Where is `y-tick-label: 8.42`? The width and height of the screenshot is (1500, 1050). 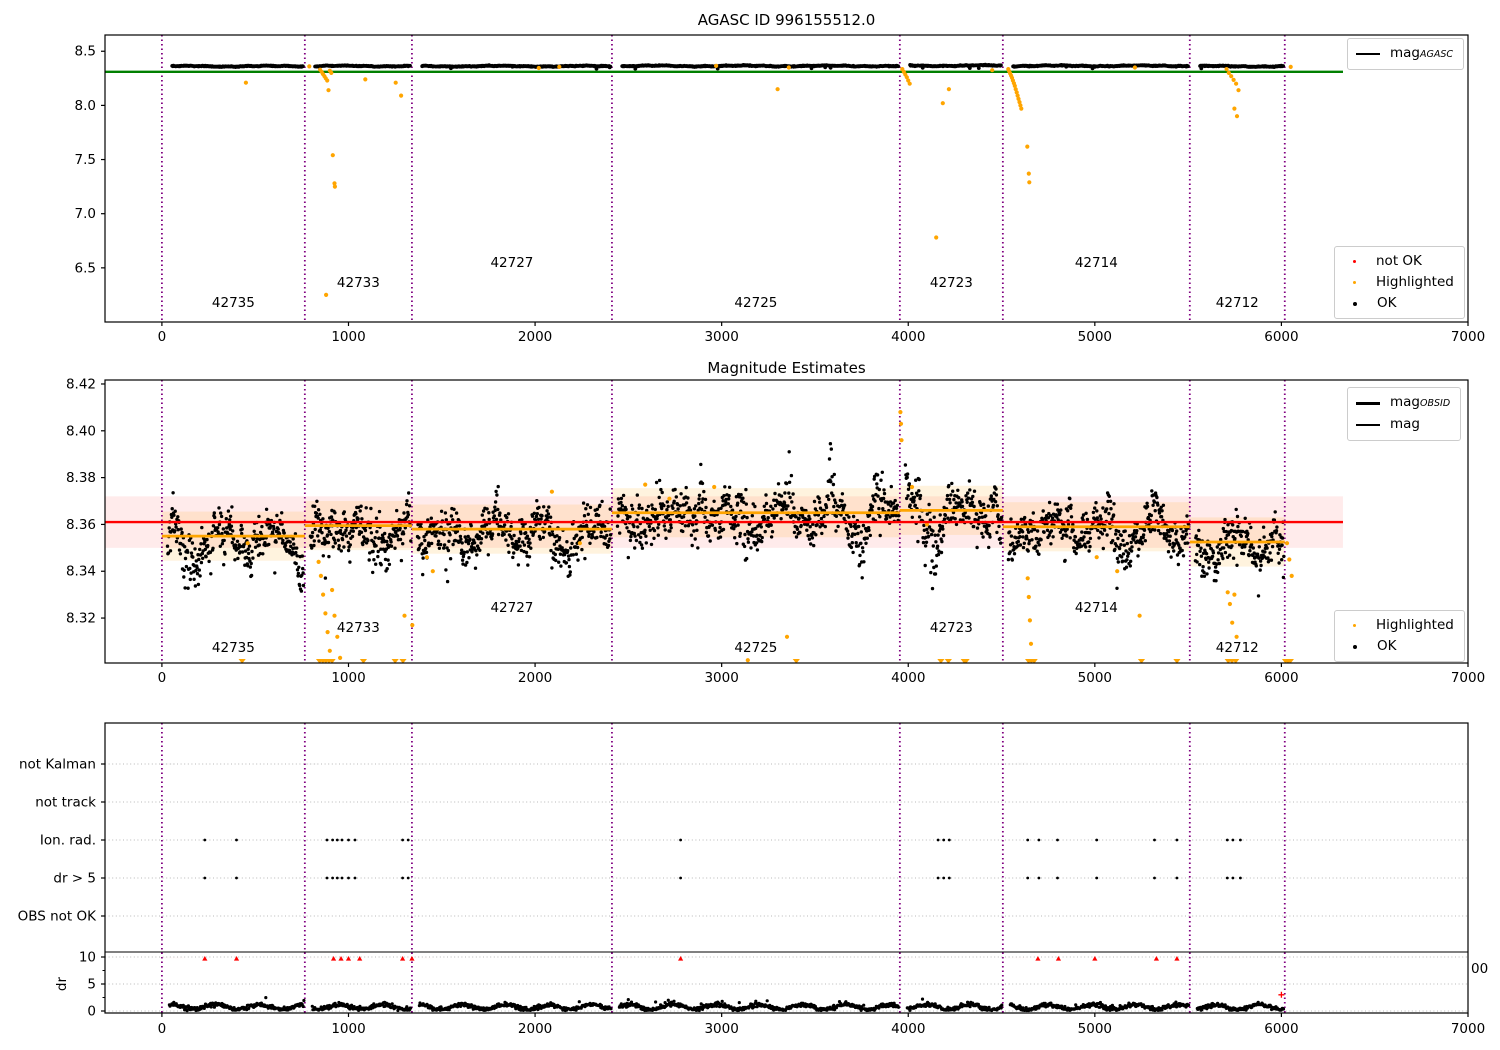
y-tick-label: 8.42 is located at coordinates (81, 384).